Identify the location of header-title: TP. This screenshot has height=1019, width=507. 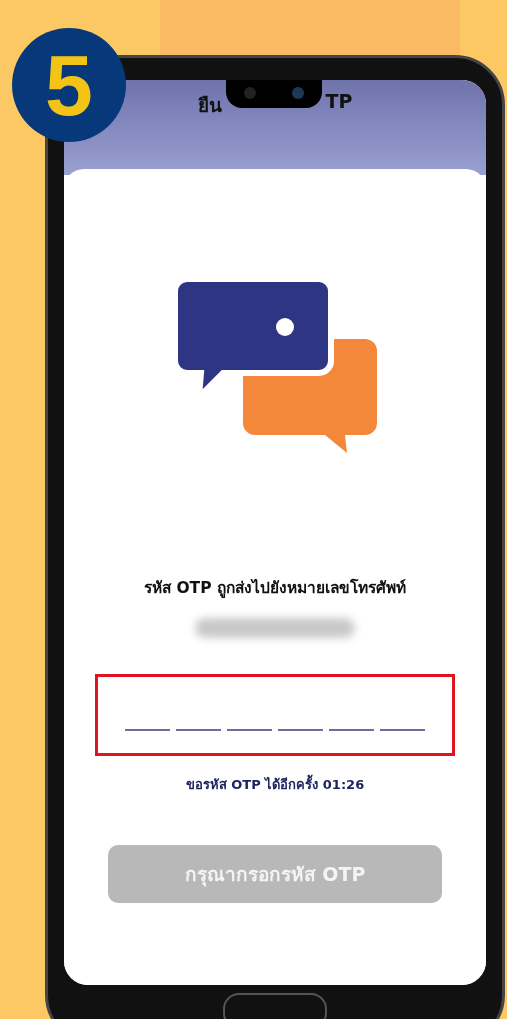
(339, 101).